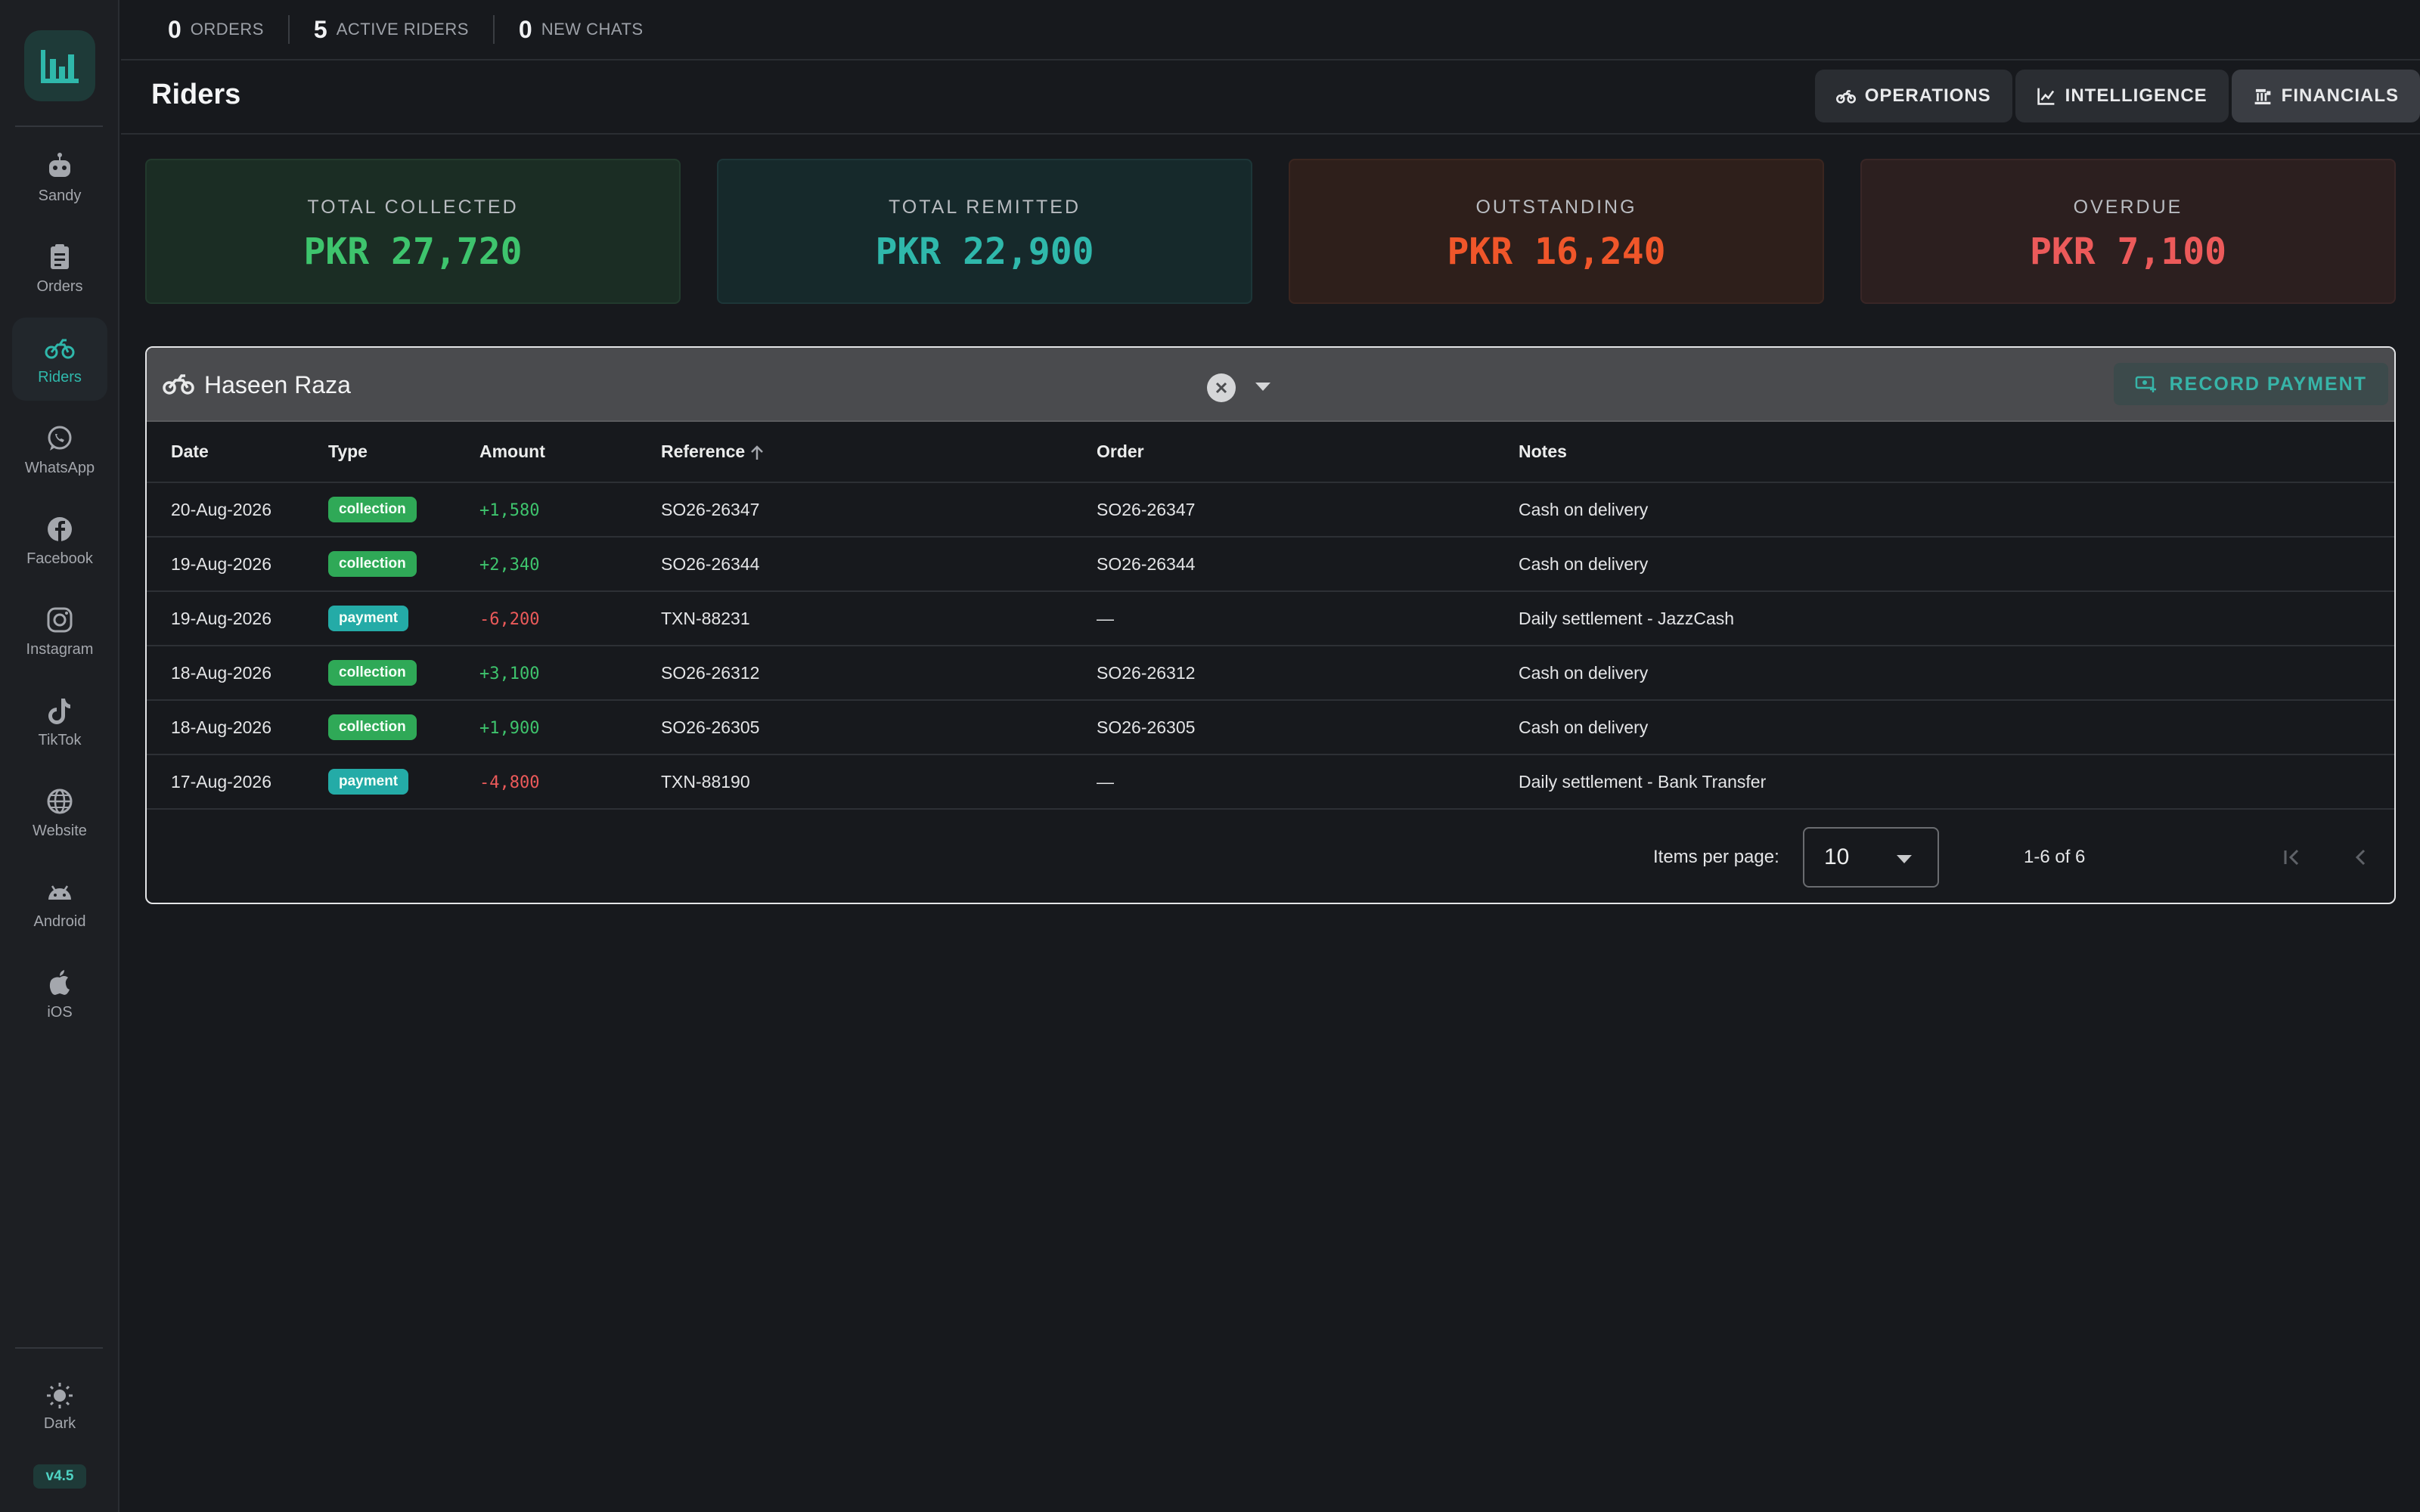 The width and height of the screenshot is (2420, 1512). I want to click on card-value: PKR 22,900, so click(984, 252).